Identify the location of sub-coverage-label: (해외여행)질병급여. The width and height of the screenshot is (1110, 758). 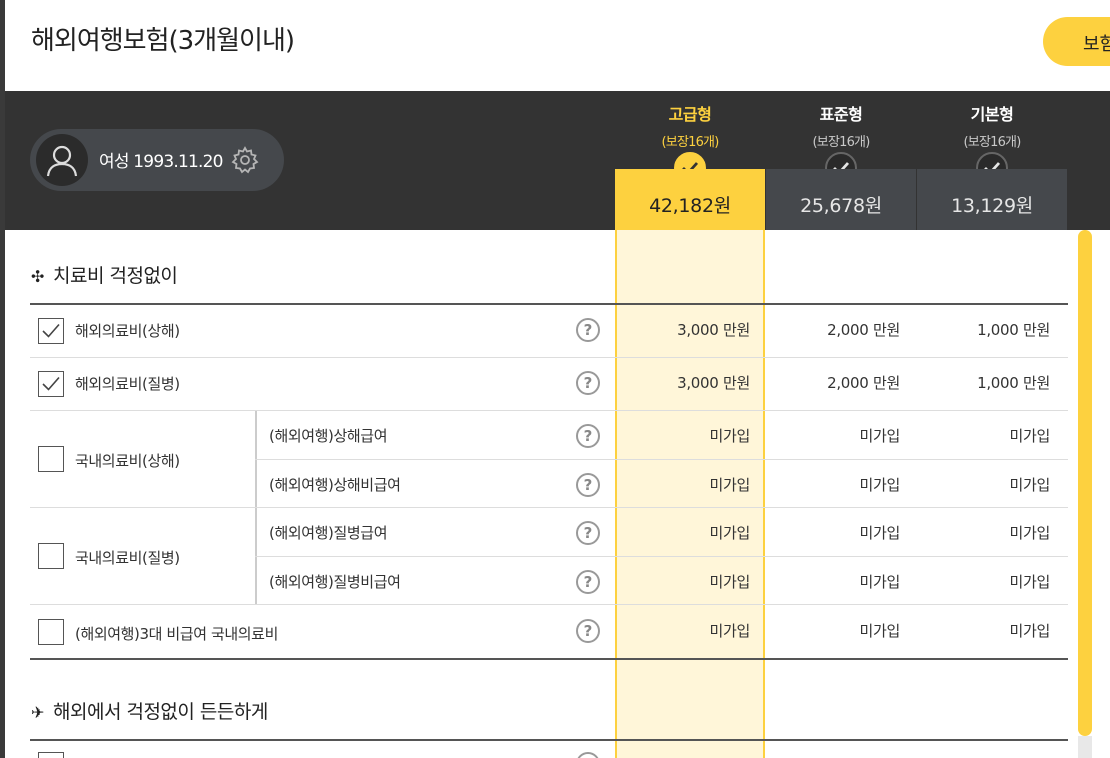
(328, 533).